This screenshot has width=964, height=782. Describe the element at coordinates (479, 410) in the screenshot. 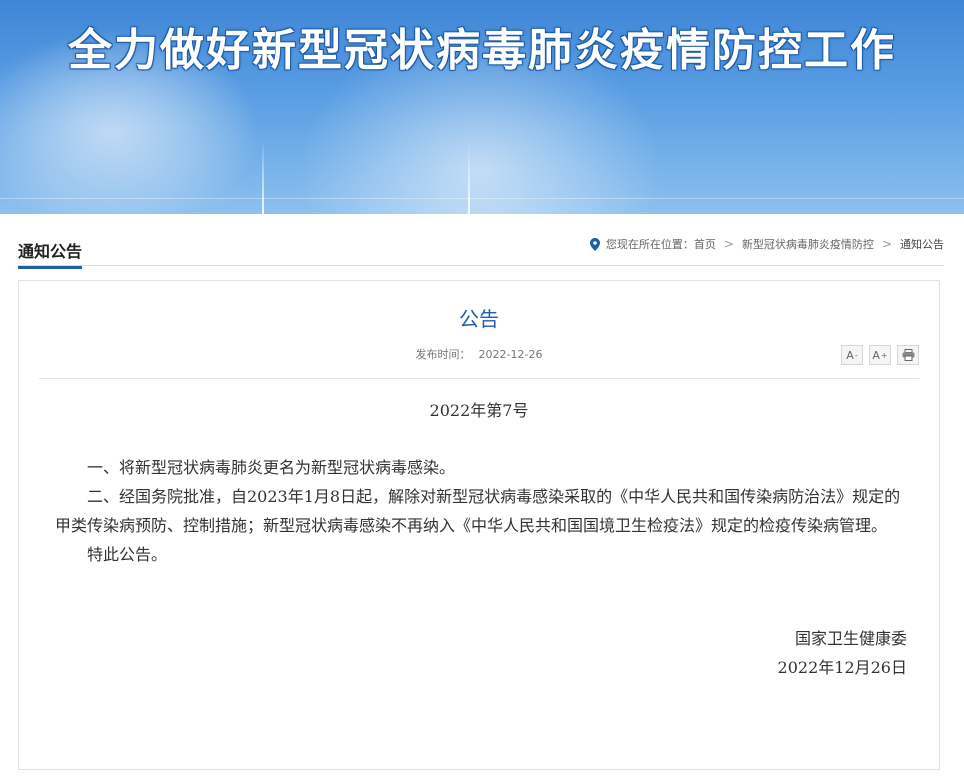

I see `document-number: 2022年第7号` at that location.